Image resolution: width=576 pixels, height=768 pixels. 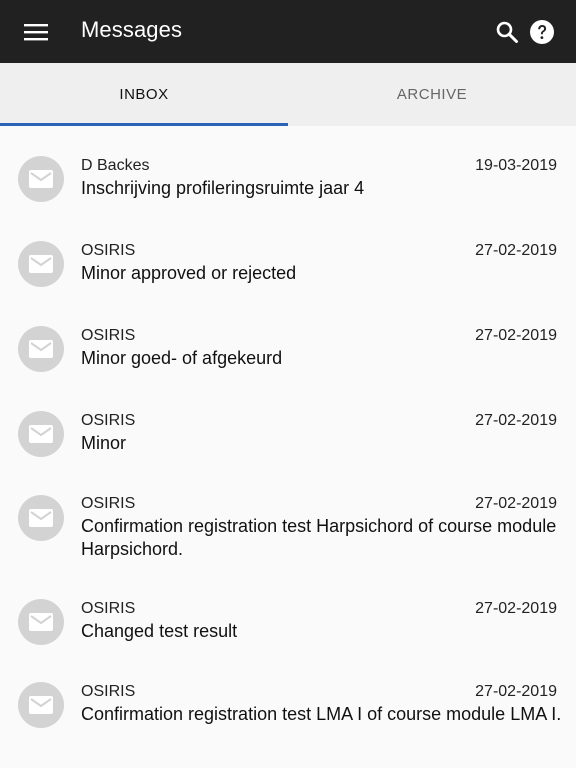 What do you see at coordinates (223, 188) in the screenshot?
I see `message-subject: Inschrijving profileringsruimte jaar 4` at bounding box center [223, 188].